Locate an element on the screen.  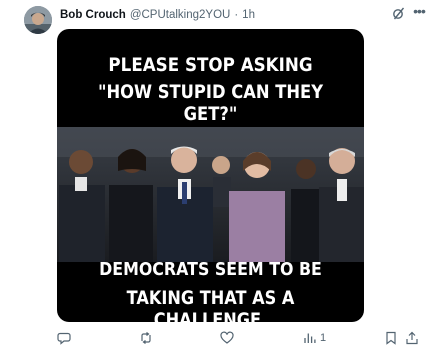
like-button is located at coordinates (228, 338).